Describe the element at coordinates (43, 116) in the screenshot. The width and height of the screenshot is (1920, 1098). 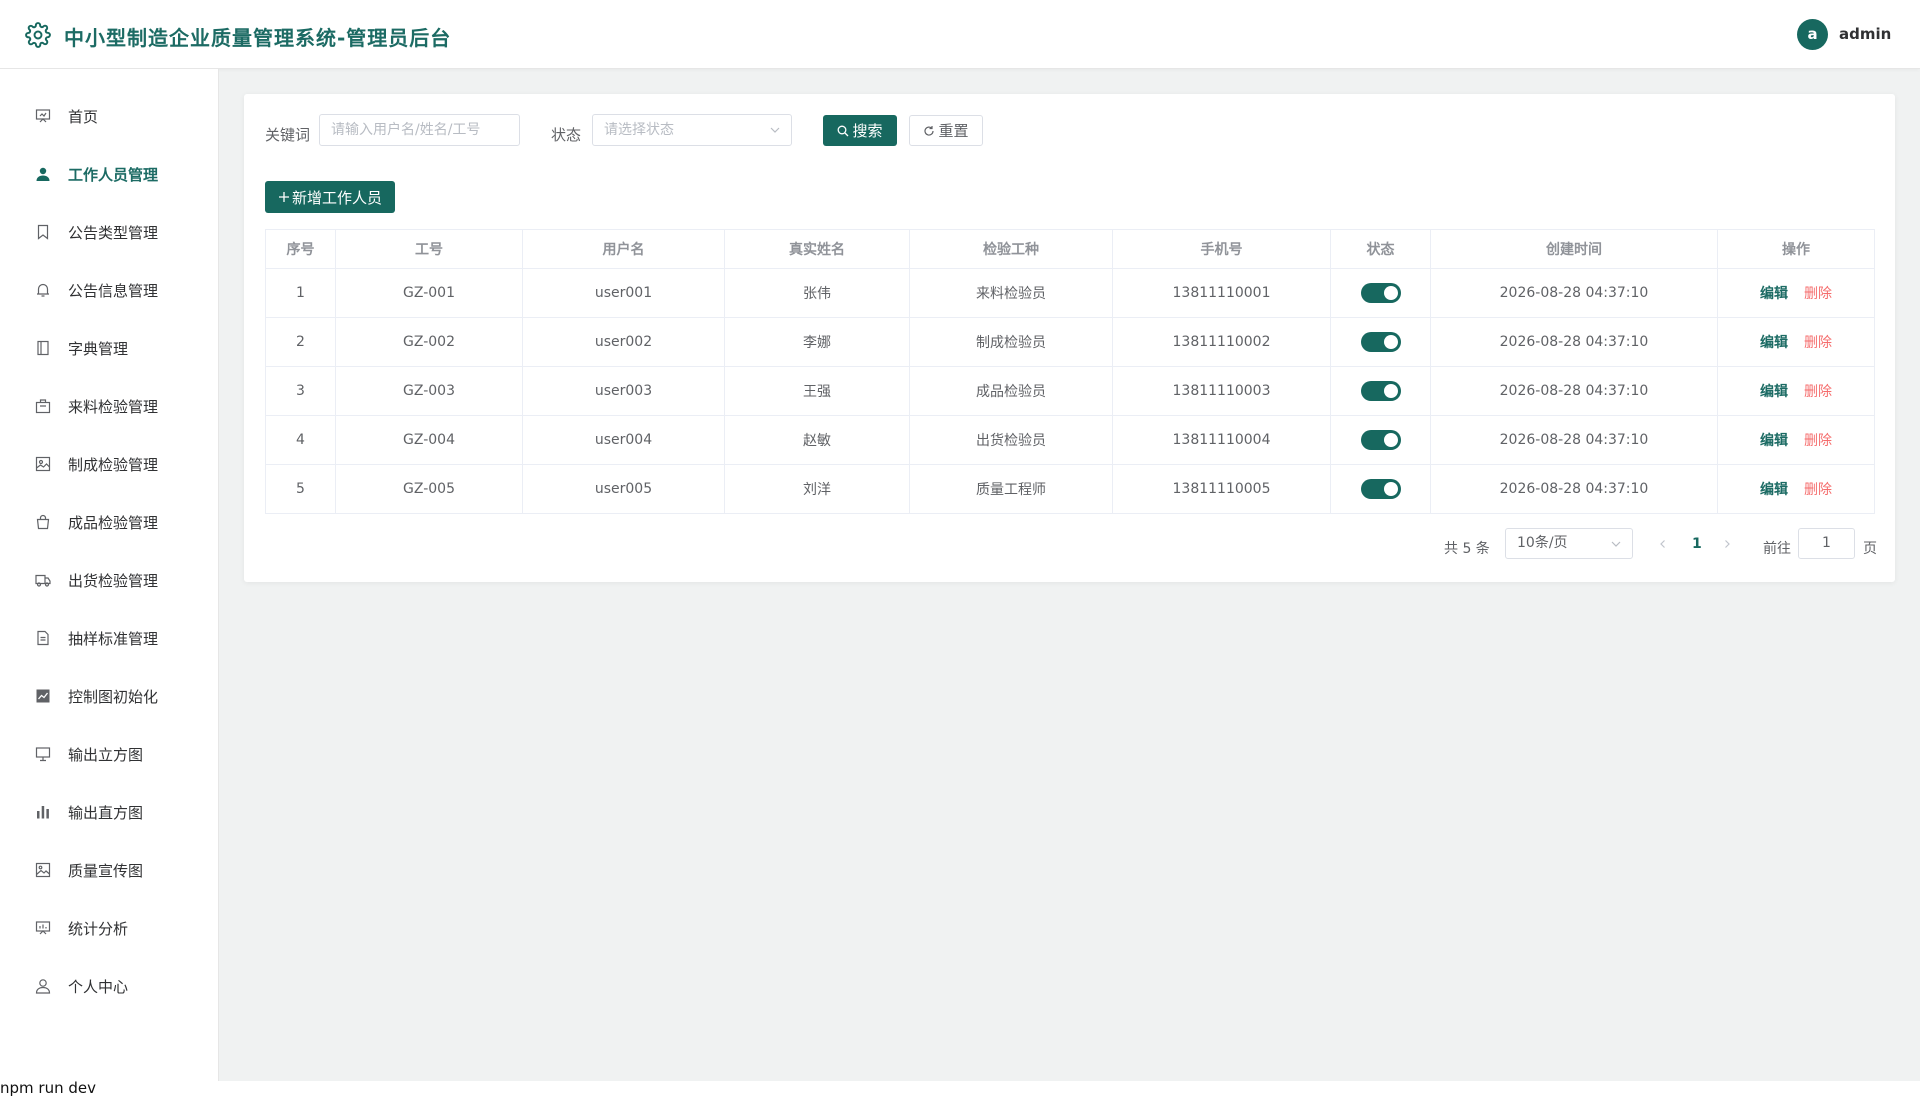
I see `dashboard-icon` at that location.